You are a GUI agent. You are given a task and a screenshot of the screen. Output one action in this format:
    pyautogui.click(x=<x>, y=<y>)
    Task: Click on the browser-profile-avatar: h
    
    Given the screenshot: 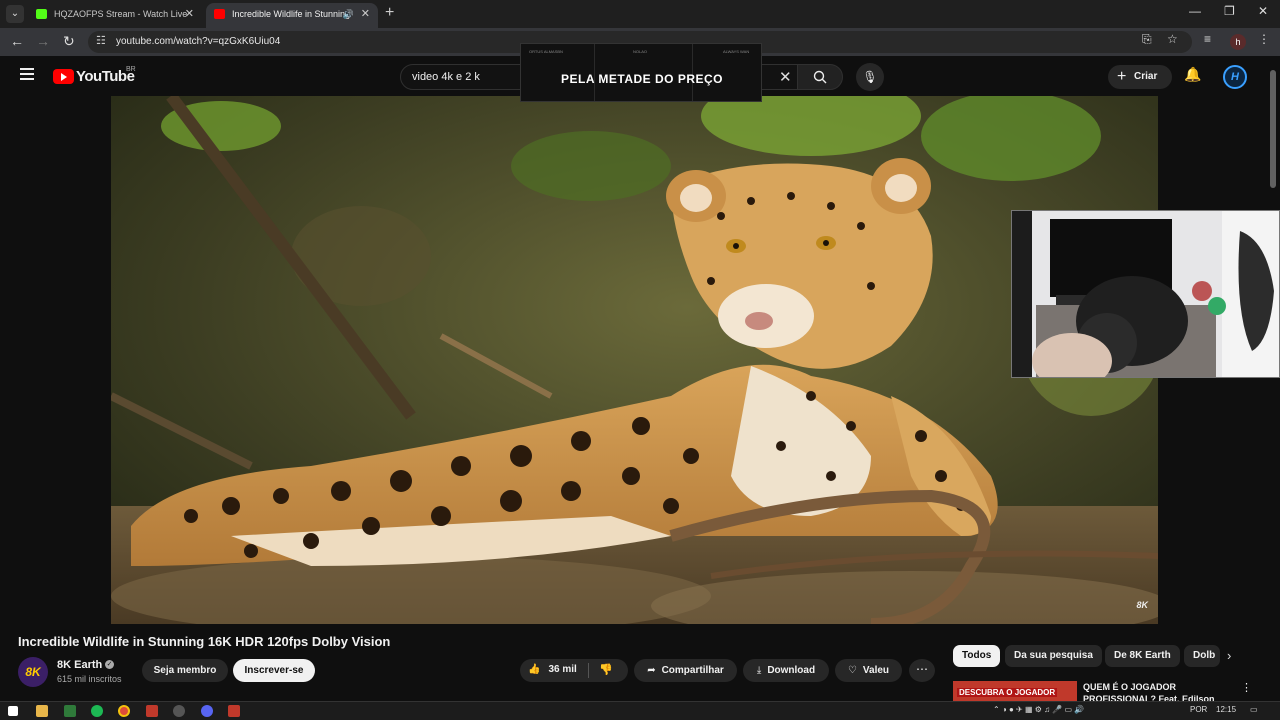 What is the action you would take?
    pyautogui.click(x=1238, y=42)
    